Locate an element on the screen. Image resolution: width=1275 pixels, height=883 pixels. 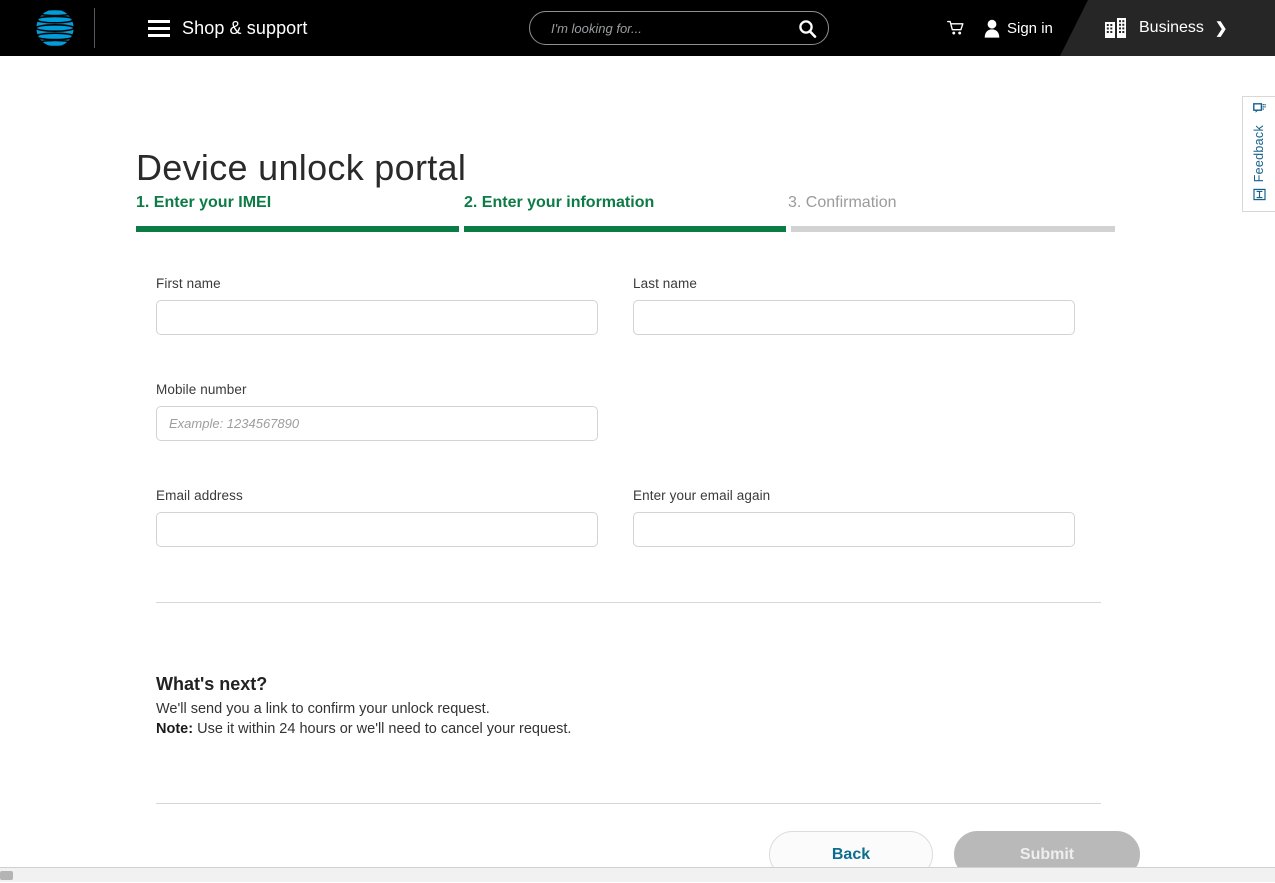
search-icon is located at coordinates (807, 28).